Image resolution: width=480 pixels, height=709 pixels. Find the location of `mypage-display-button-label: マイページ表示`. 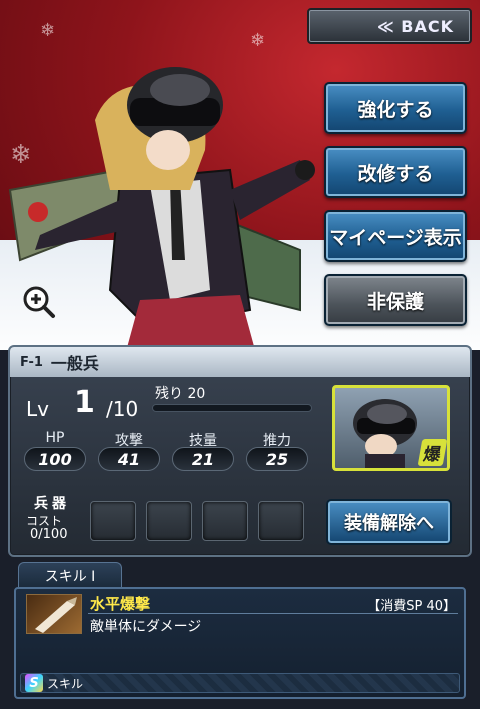

mypage-display-button-label: マイページ表示 is located at coordinates (395, 237).